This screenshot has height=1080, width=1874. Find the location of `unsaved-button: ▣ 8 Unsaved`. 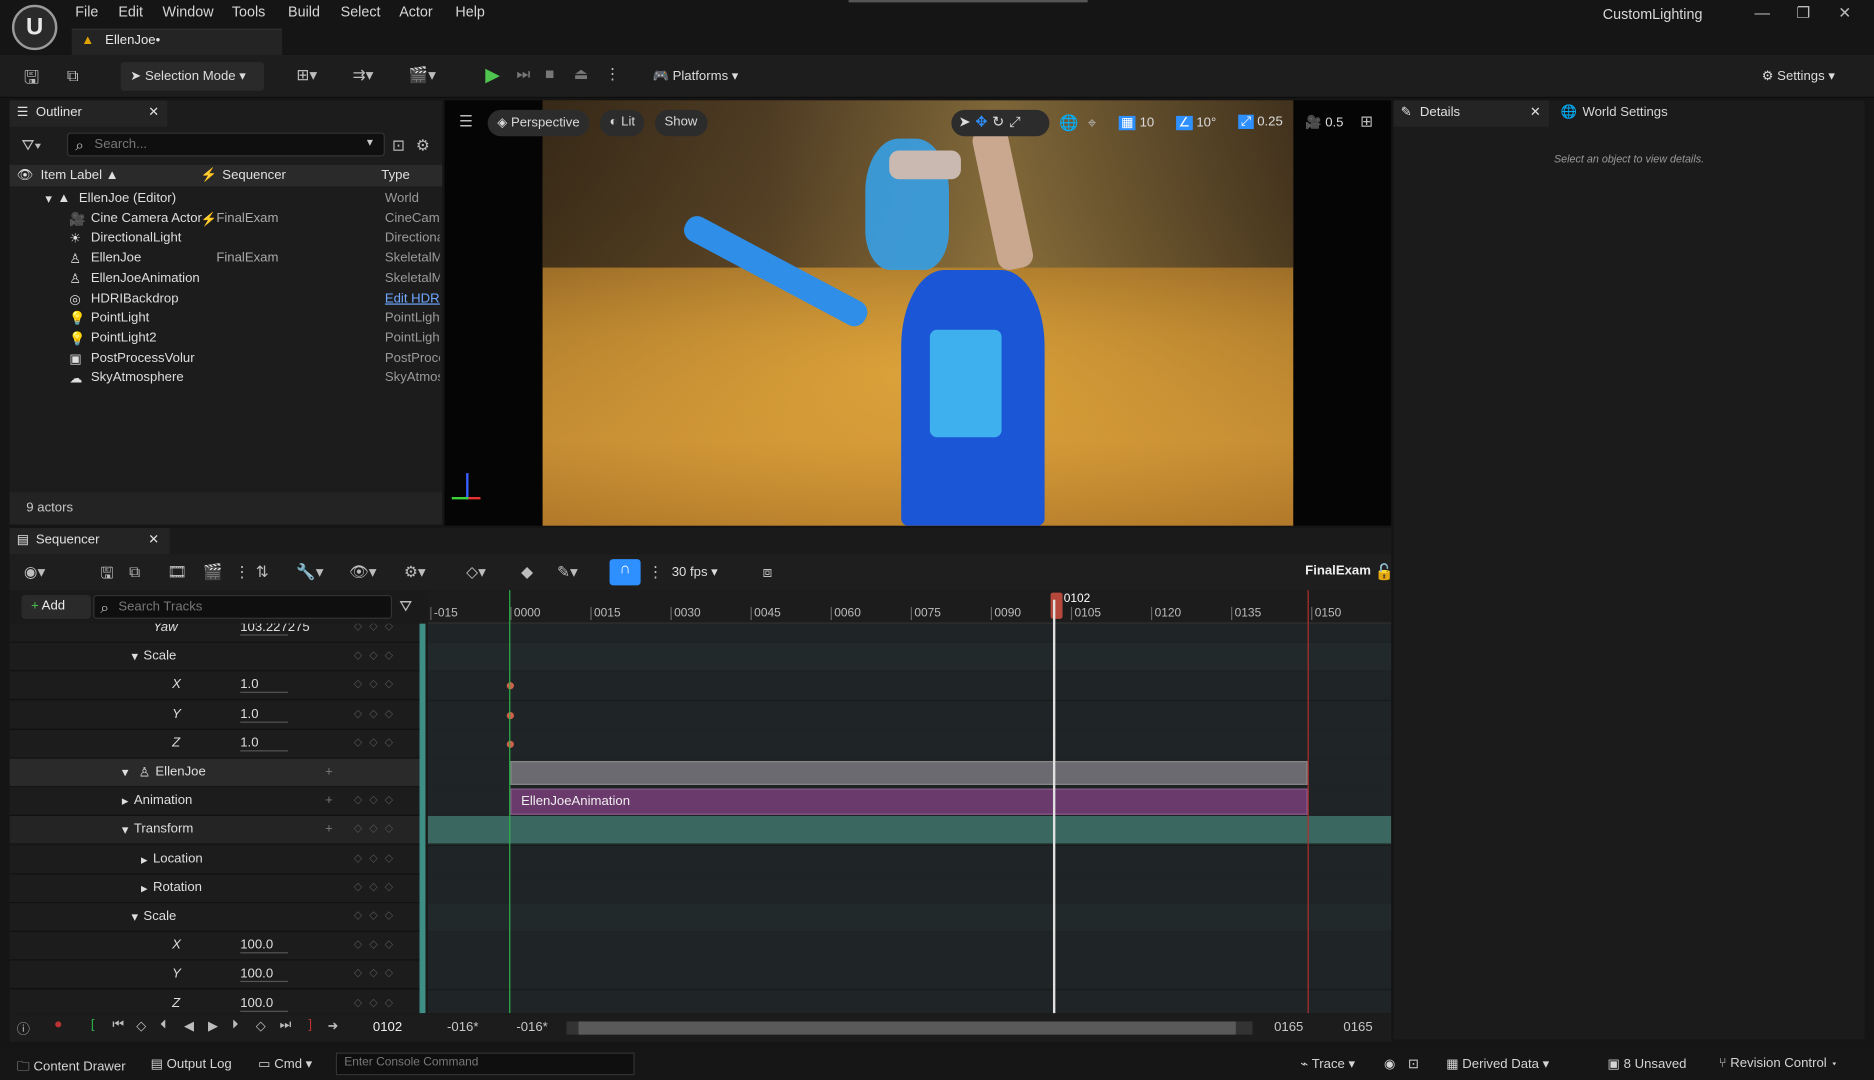

unsaved-button: ▣ 8 Unsaved is located at coordinates (1647, 1063).